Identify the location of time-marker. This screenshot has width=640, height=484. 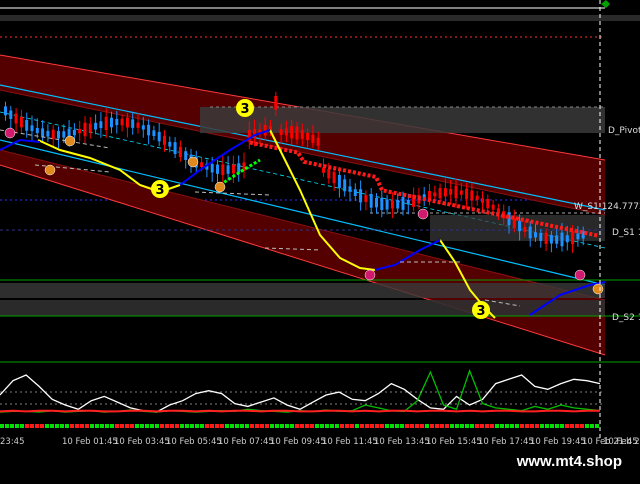
(605, 4).